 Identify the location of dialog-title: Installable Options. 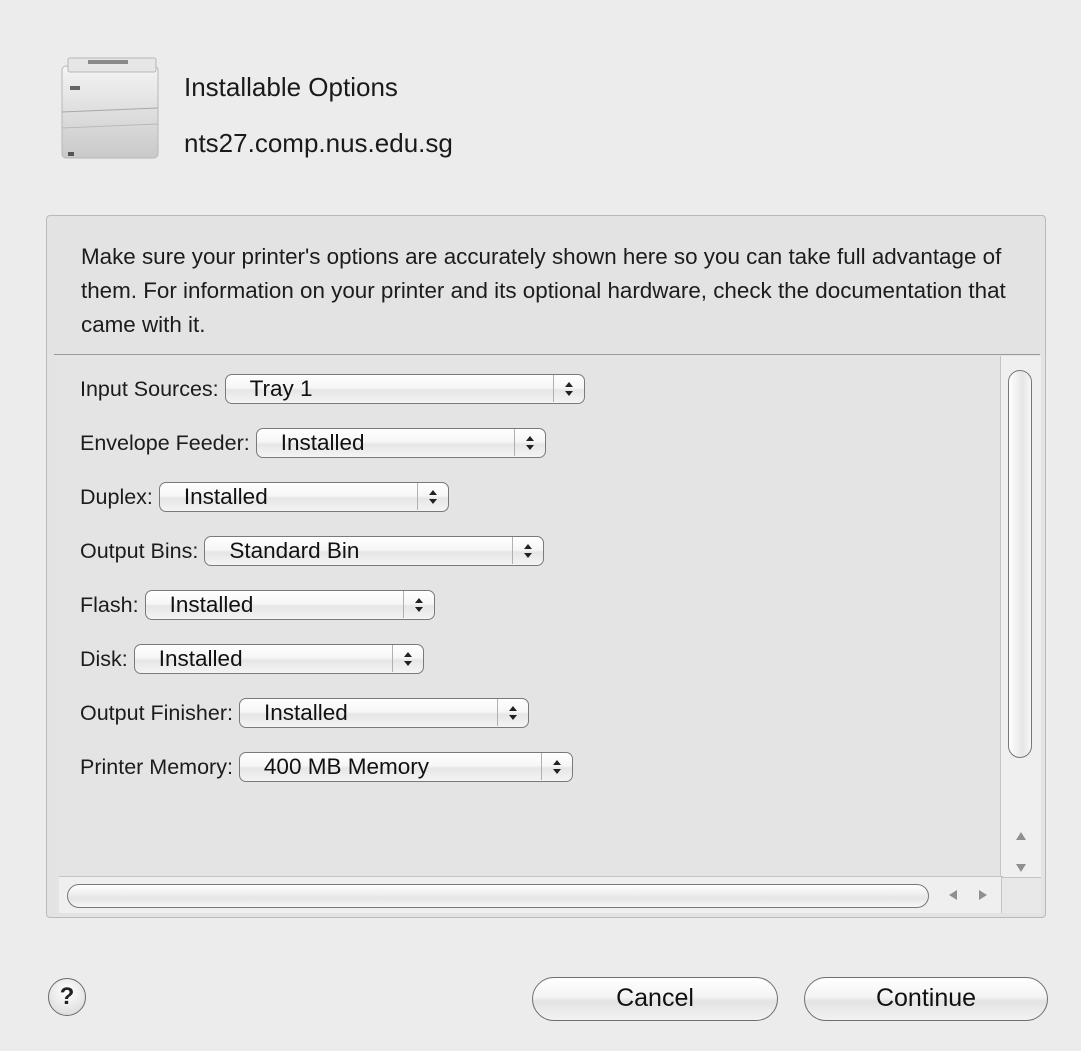
(291, 87).